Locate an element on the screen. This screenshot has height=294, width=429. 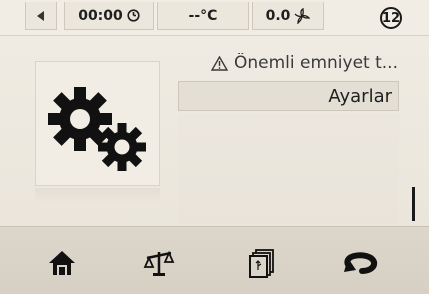
settings-label: Ayarlar is located at coordinates (360, 96).